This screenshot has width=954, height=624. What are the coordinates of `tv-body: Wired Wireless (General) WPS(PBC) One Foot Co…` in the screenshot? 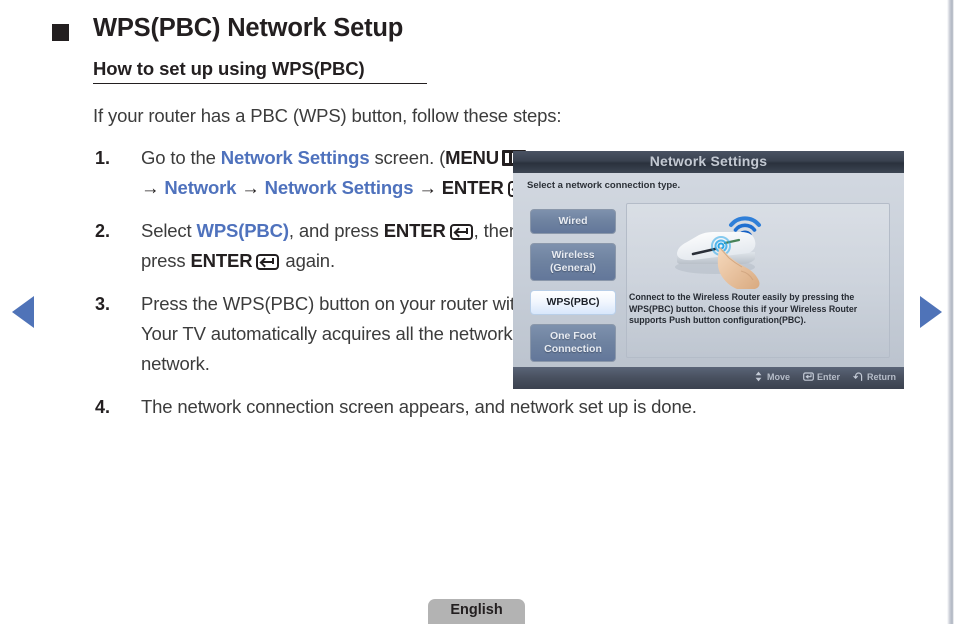 It's located at (708, 281).